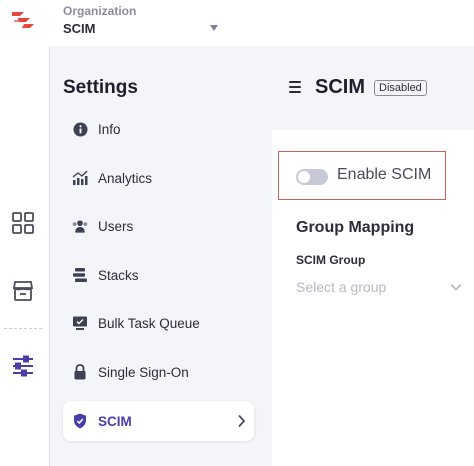 Image resolution: width=474 pixels, height=466 pixels. I want to click on sidebar-item-scim: SCIM, so click(158, 421).